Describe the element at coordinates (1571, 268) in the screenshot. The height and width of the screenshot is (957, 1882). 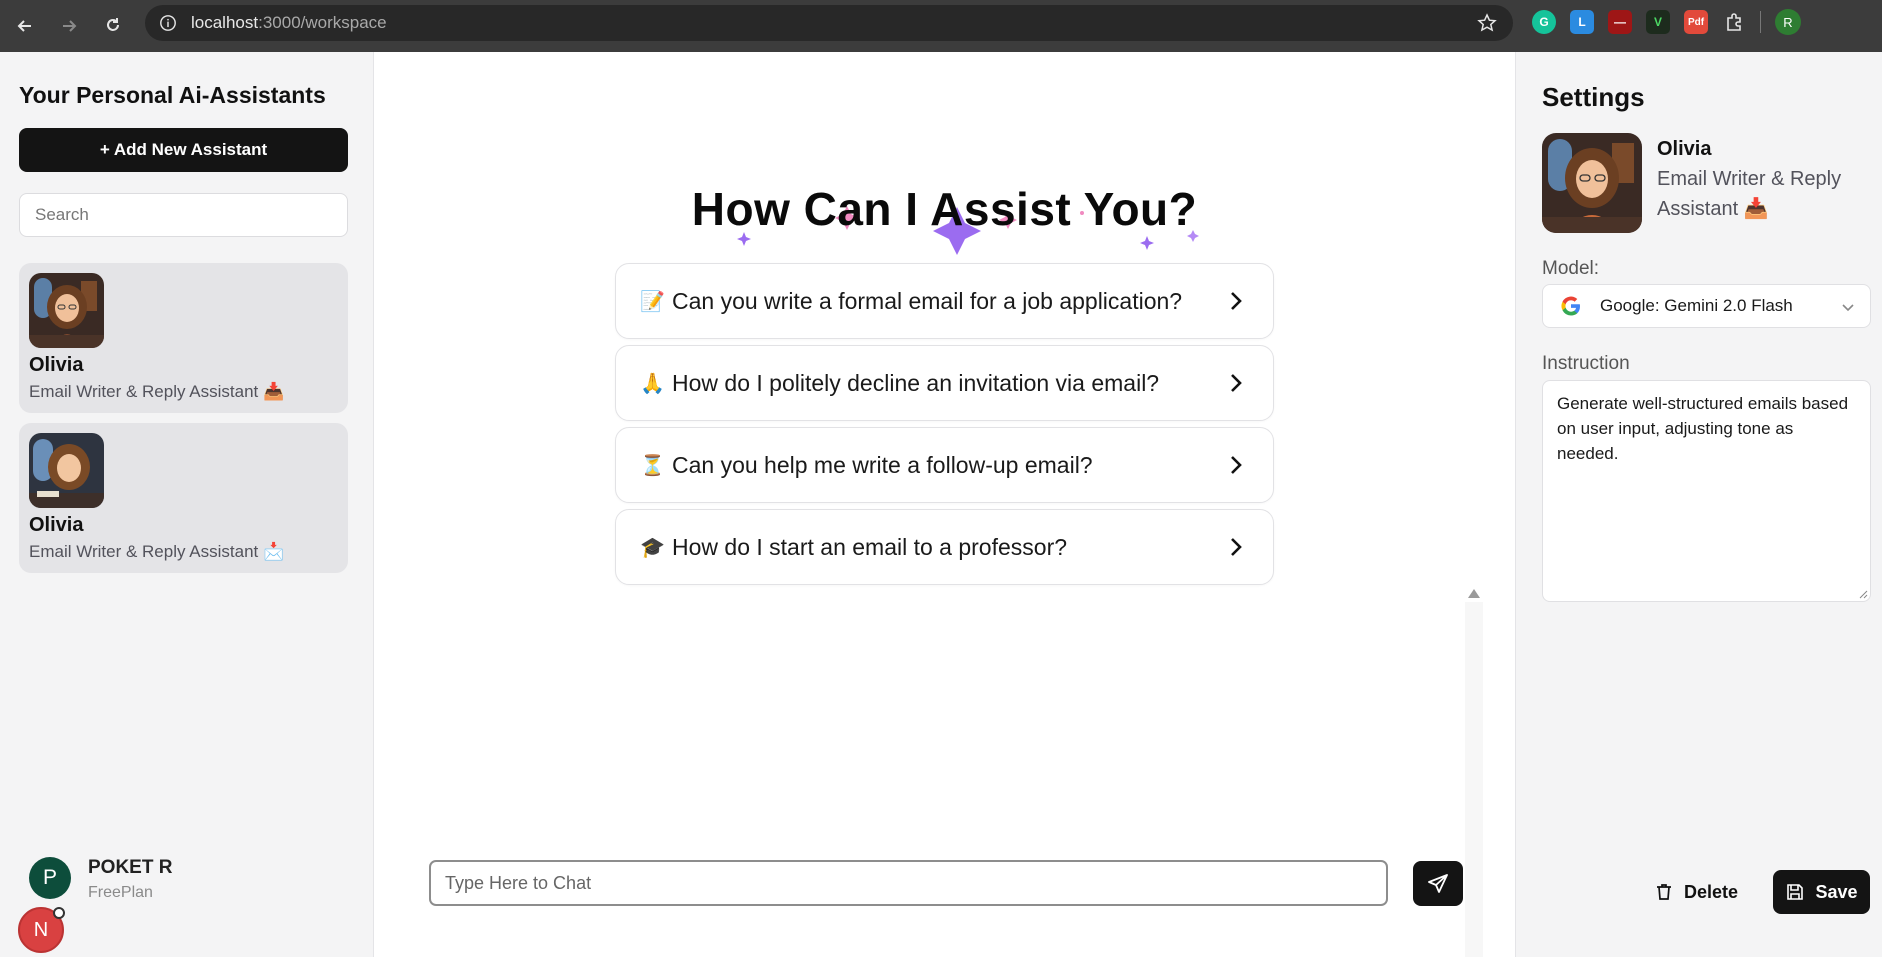
I see `model-label: Model:` at that location.